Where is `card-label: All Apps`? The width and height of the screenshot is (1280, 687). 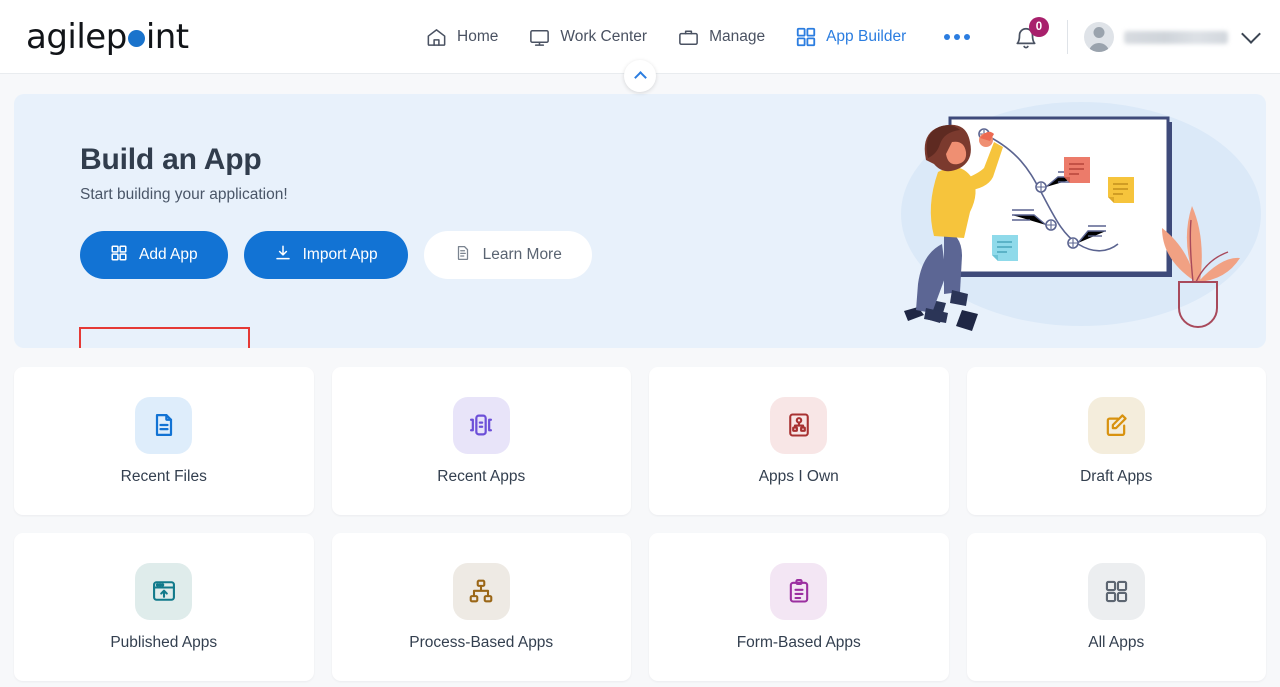 card-label: All Apps is located at coordinates (1116, 642).